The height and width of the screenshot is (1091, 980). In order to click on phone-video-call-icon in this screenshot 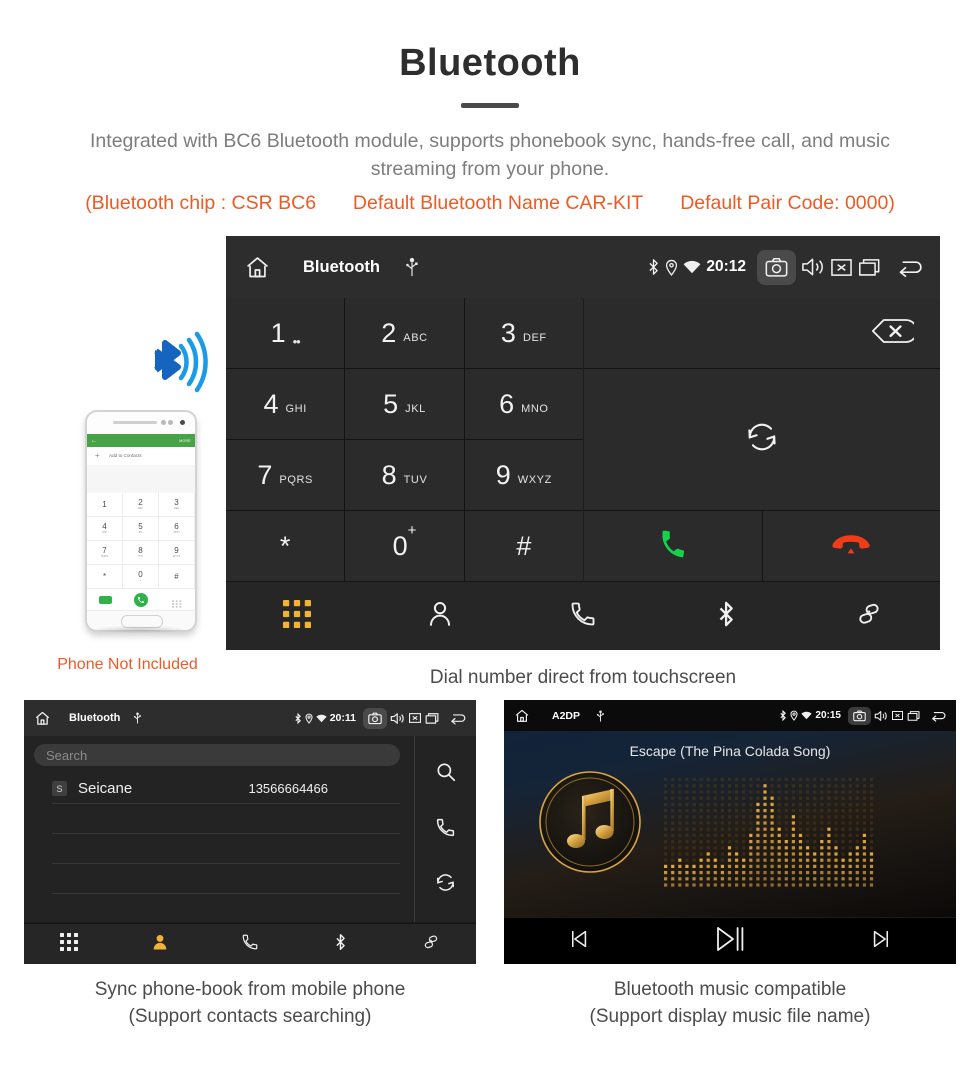, I will do `click(105, 600)`.